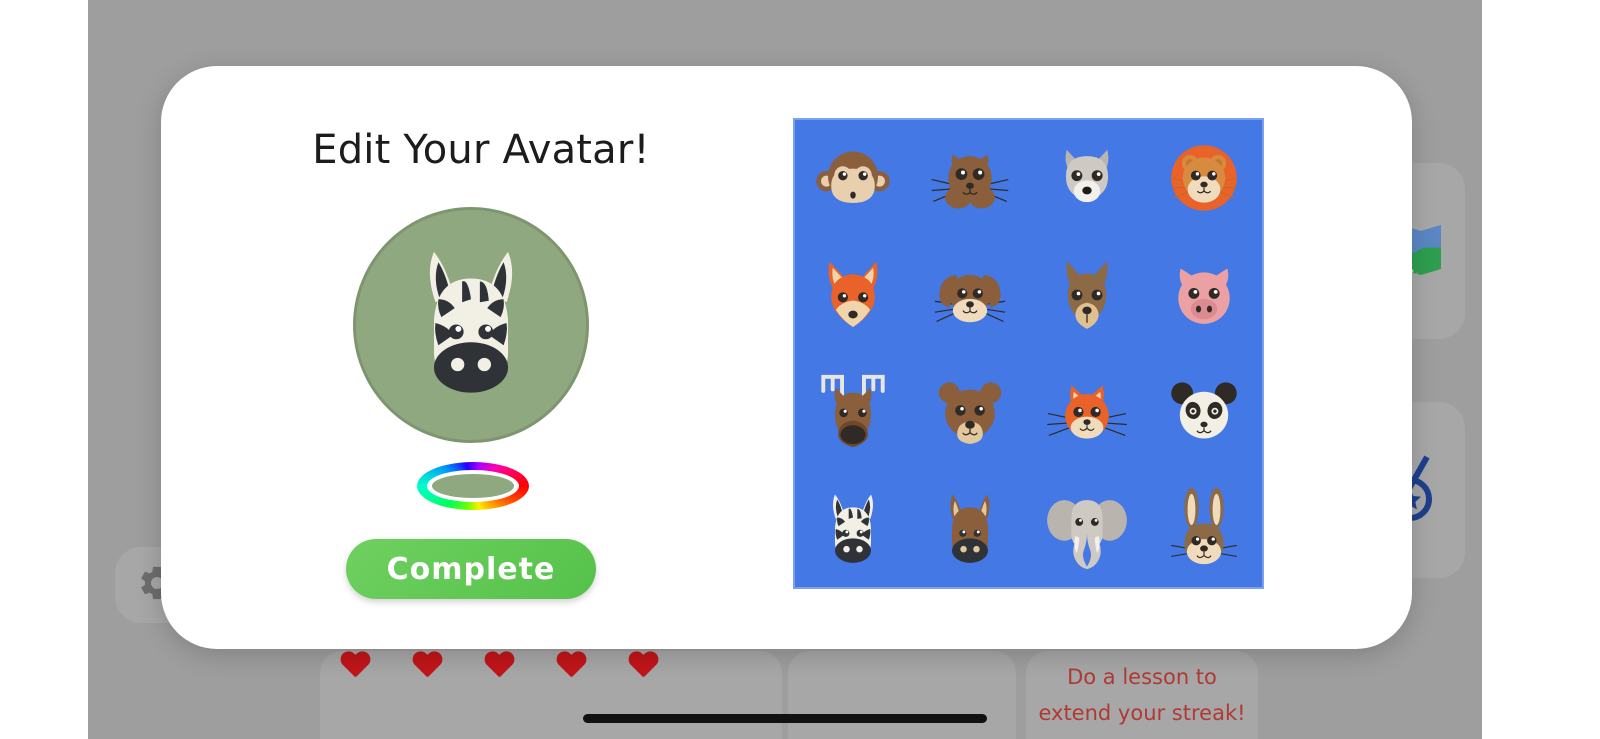 The height and width of the screenshot is (739, 1600). I want to click on complete-button: Complete, so click(471, 569).